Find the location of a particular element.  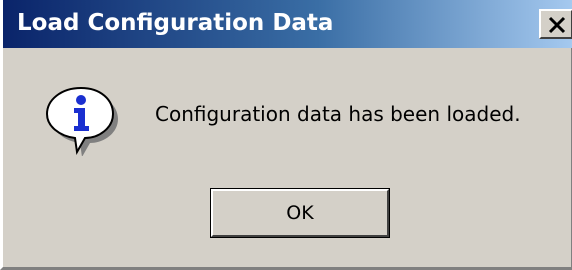

close-icon is located at coordinates (557, 25).